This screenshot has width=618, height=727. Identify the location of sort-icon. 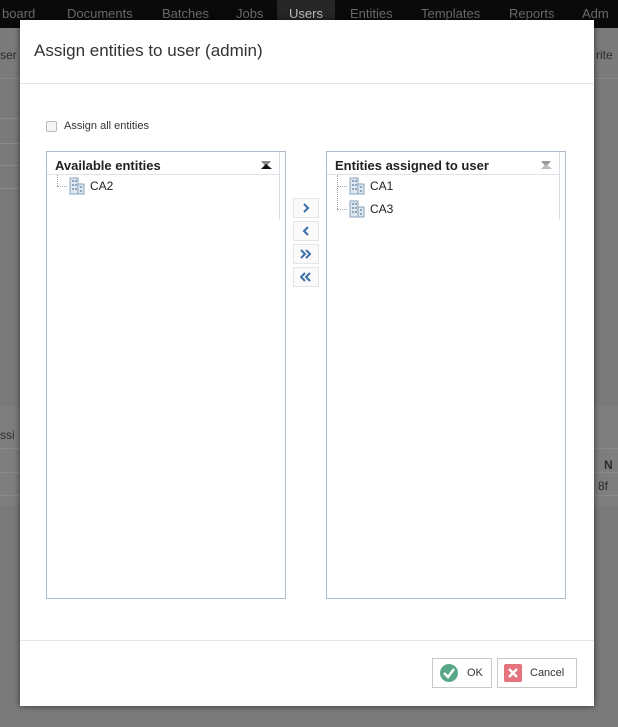
(547, 165).